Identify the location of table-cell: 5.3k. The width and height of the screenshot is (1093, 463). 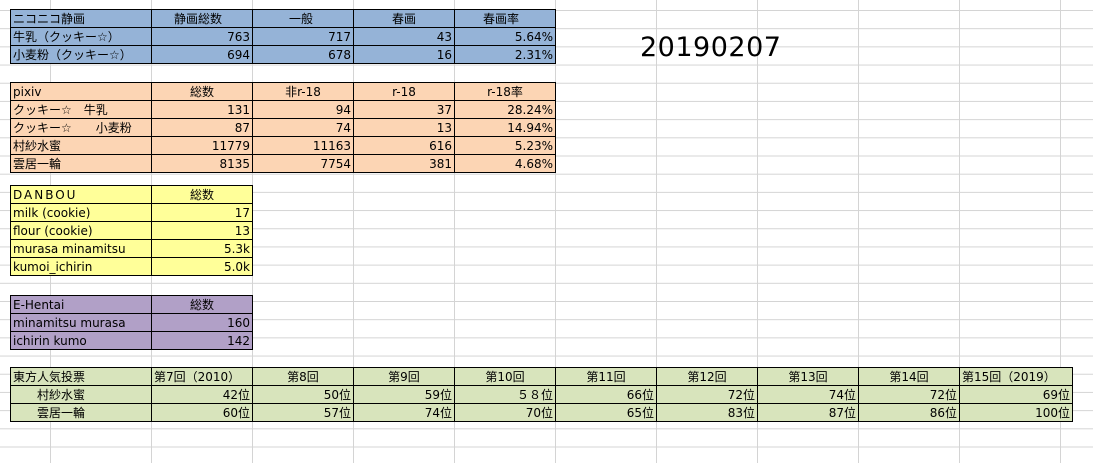
(202, 248).